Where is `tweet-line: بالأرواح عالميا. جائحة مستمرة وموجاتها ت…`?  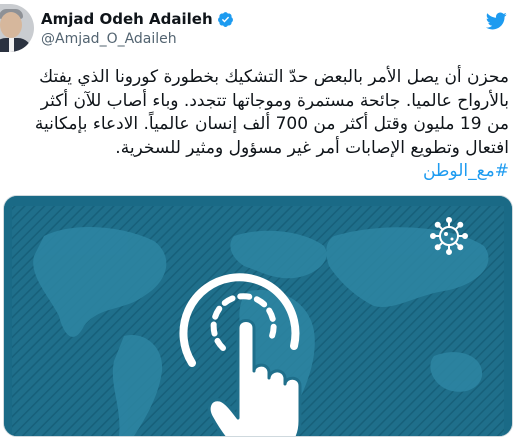
tweet-line: بالأرواح عالميا. جائحة مستمرة وموجاتها ت… is located at coordinates (274, 100).